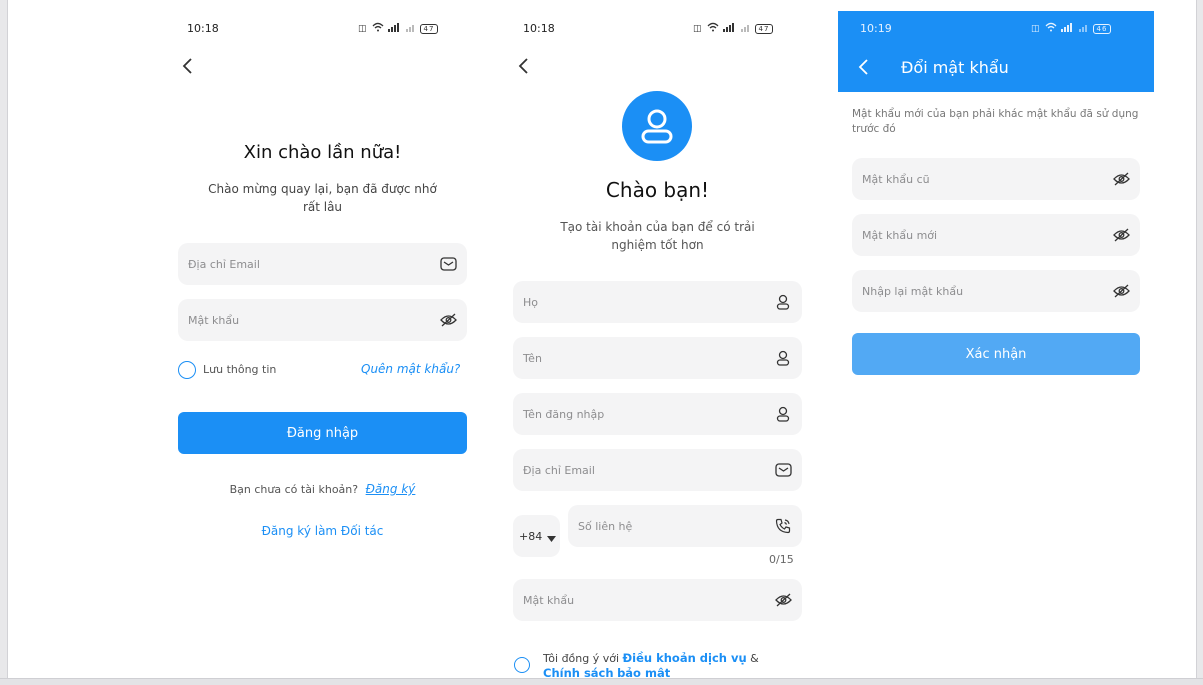 This screenshot has height=685, width=1203. What do you see at coordinates (564, 414) in the screenshot?
I see `username-placeholder: Tên đăng nhập` at bounding box center [564, 414].